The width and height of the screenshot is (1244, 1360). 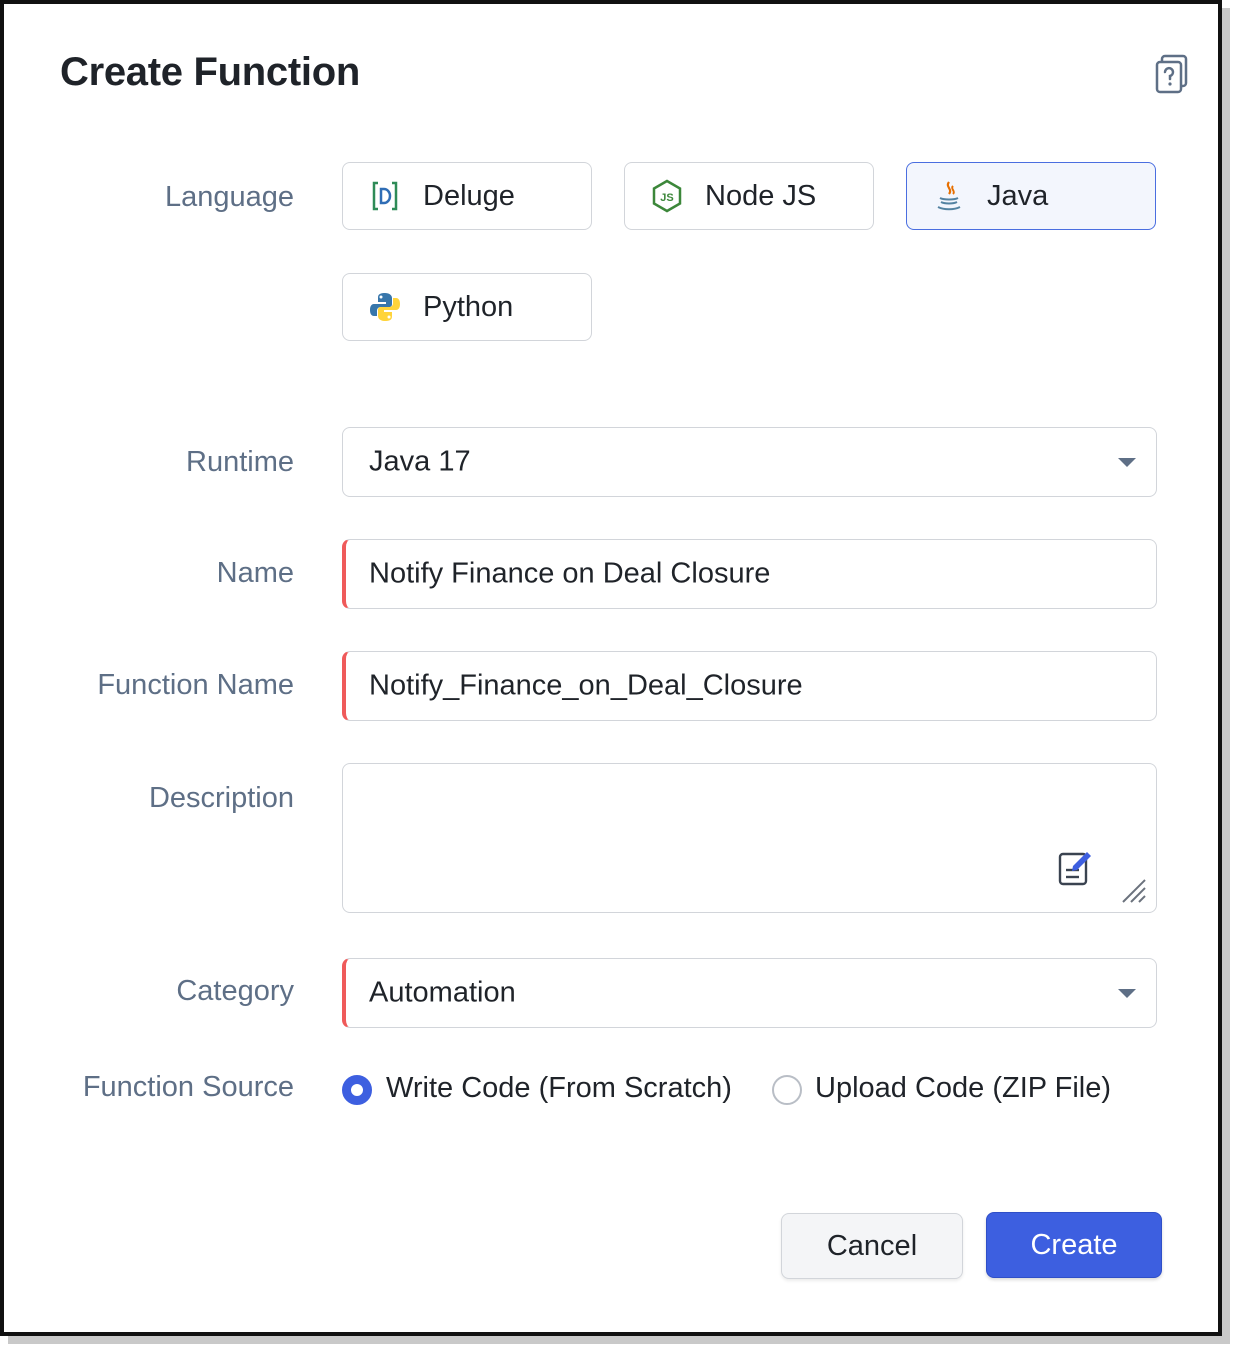 I want to click on function-source-label: Function Source, so click(x=188, y=1087).